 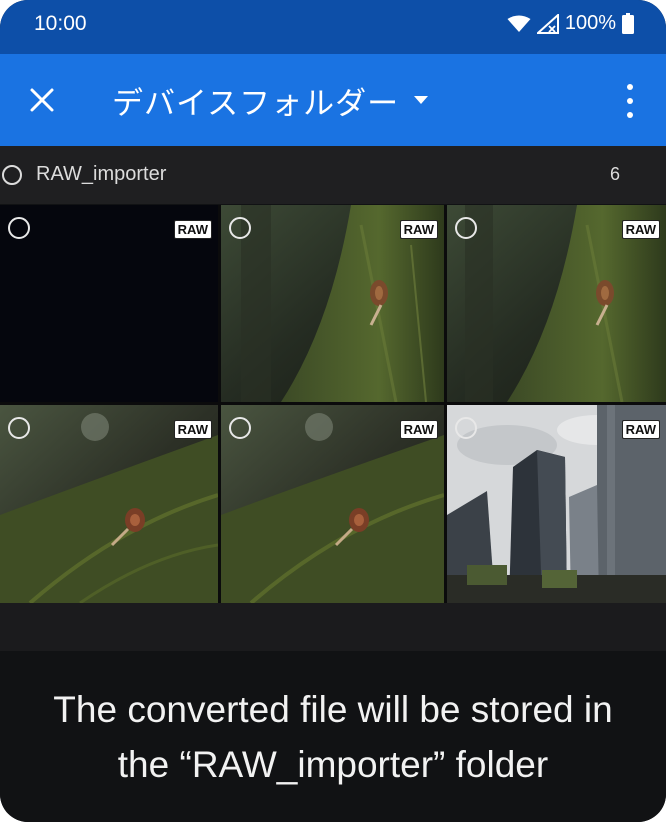 I want to click on folder-selector-dropdown: デバイスフォルダー, so click(x=270, y=100).